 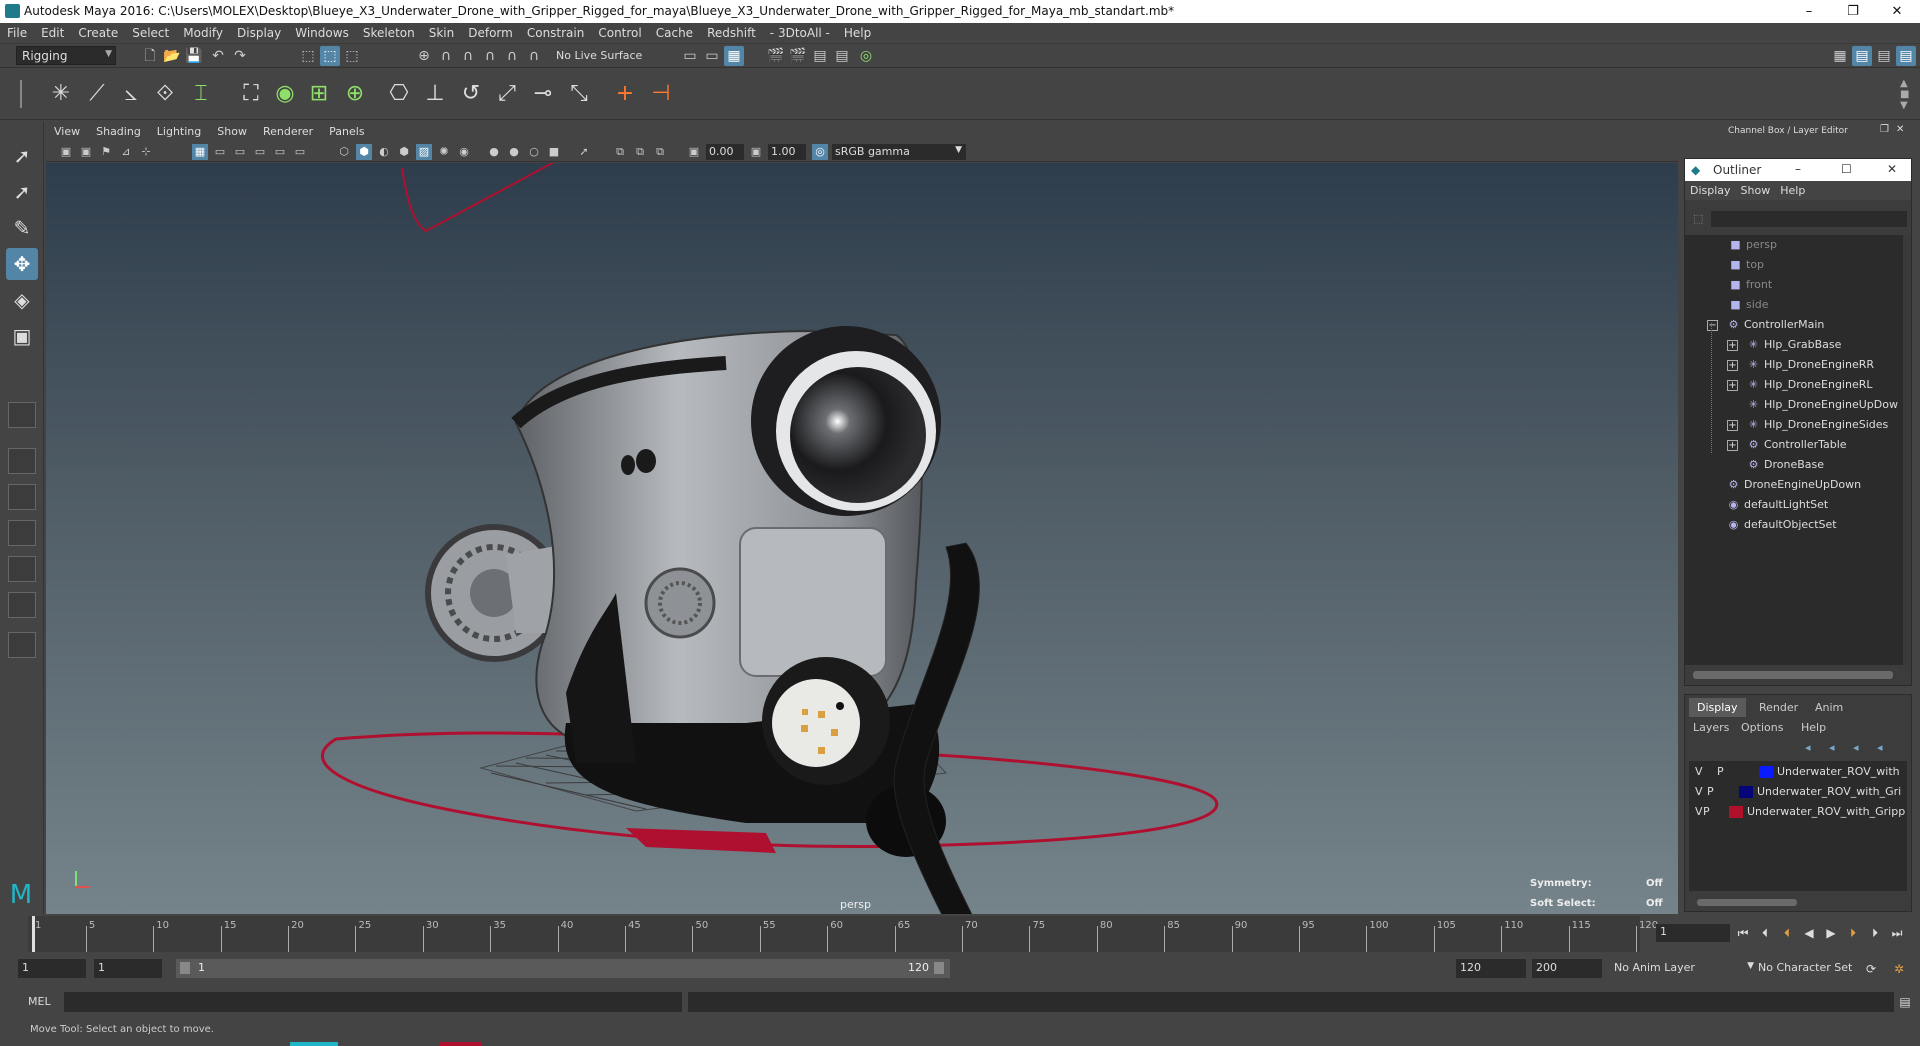 I want to click on lights-icon: ✺, so click(x=444, y=152).